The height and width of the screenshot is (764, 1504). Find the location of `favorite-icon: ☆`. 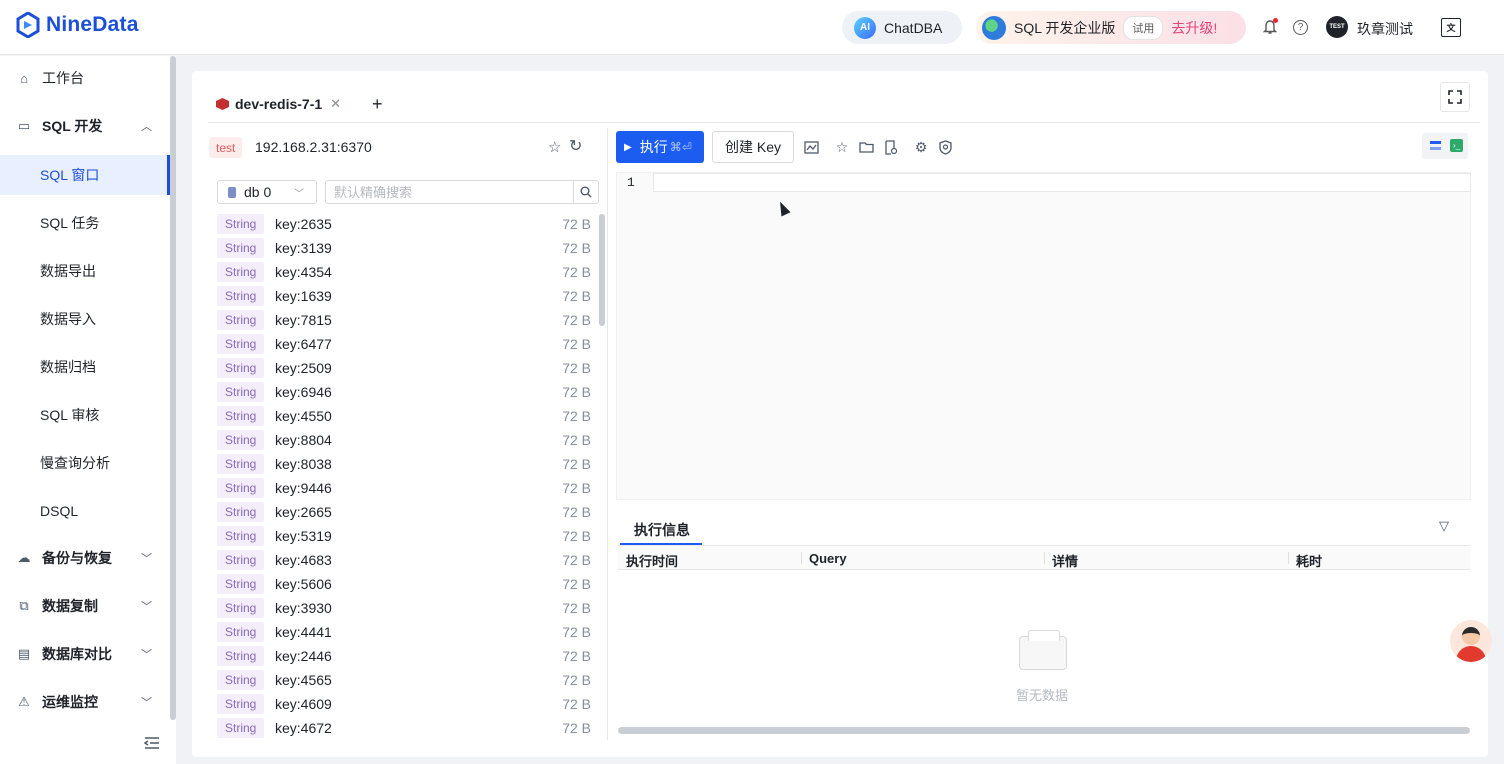

favorite-icon: ☆ is located at coordinates (842, 147).